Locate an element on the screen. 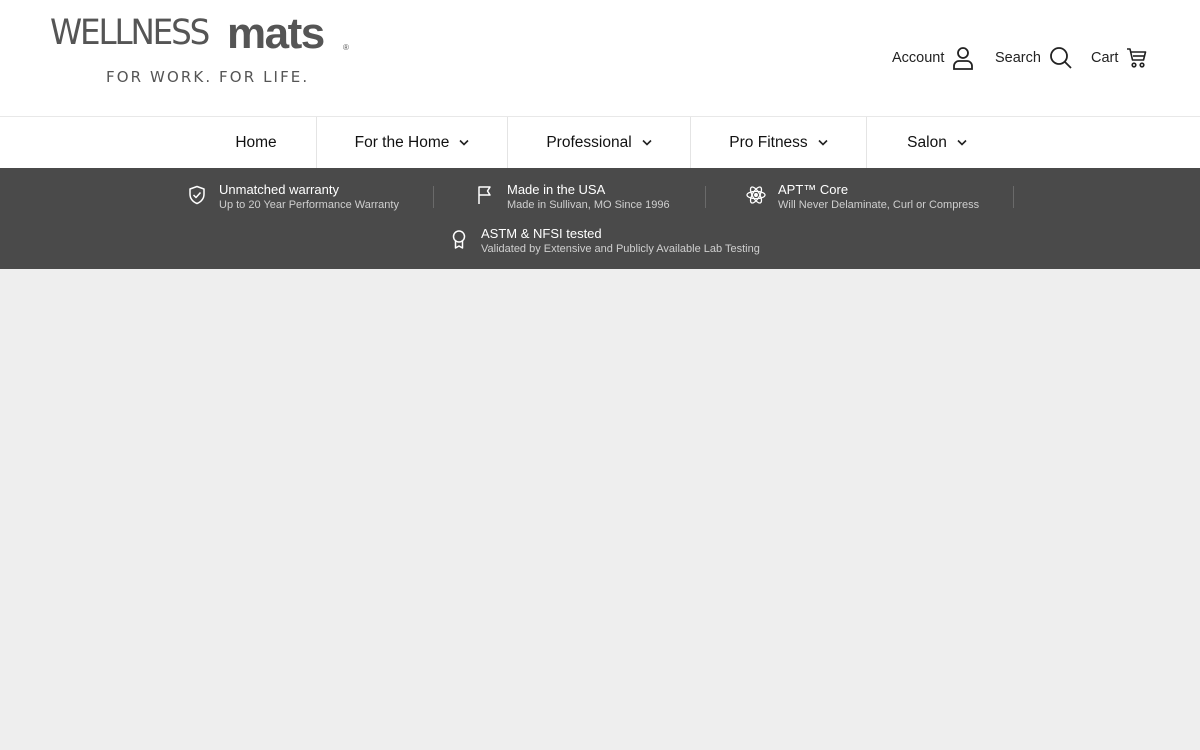 The image size is (1200, 750). cart-icon is located at coordinates (1137, 58).